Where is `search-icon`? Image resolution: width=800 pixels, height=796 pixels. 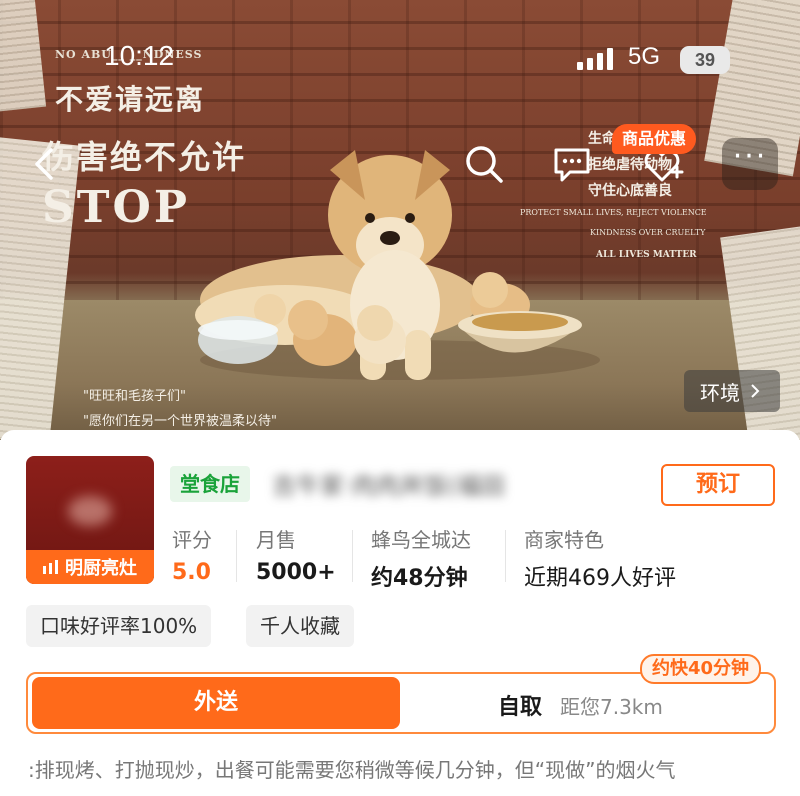 search-icon is located at coordinates (484, 164).